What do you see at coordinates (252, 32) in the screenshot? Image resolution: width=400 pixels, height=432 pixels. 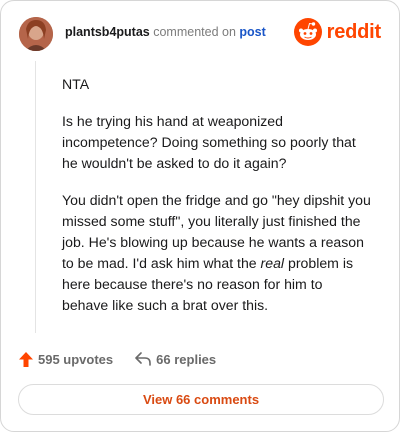 I see `post-link: post` at bounding box center [252, 32].